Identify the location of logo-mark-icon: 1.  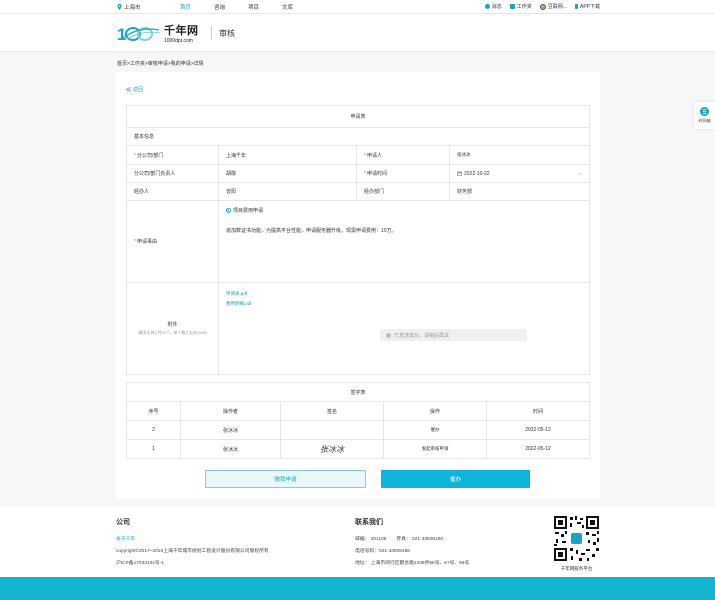
(139, 34).